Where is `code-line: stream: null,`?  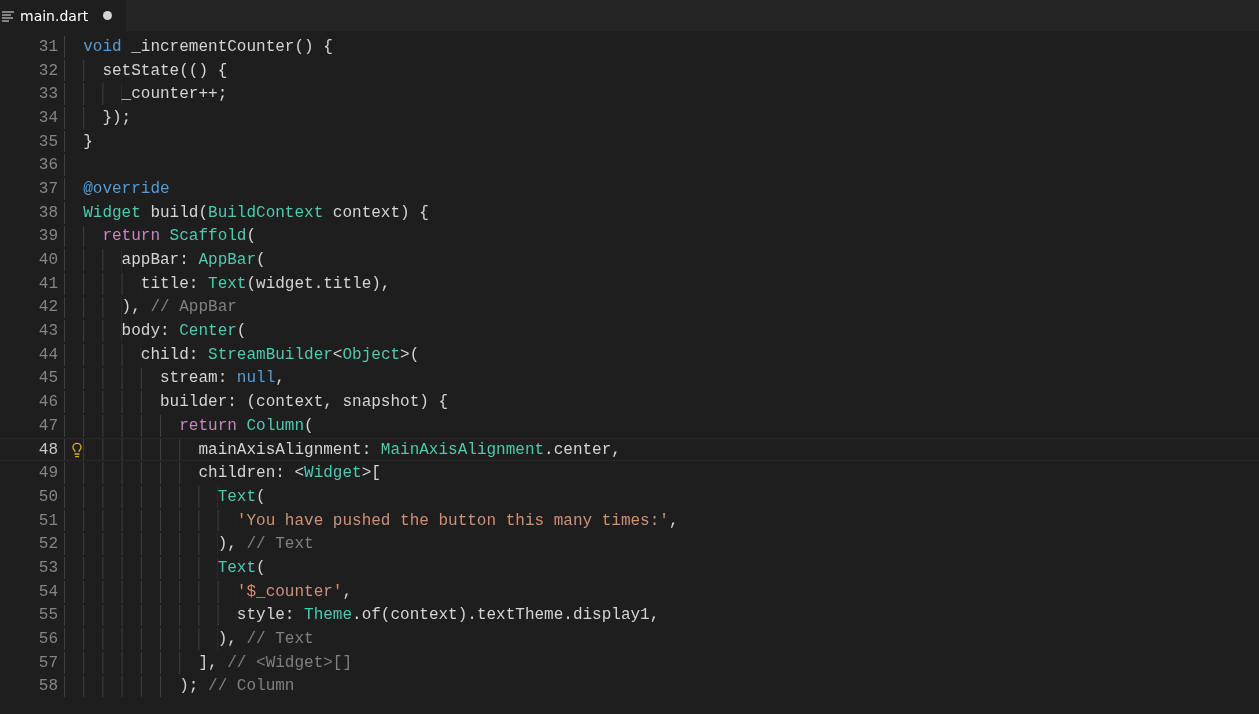
code-line: stream: null, is located at coordinates (222, 378).